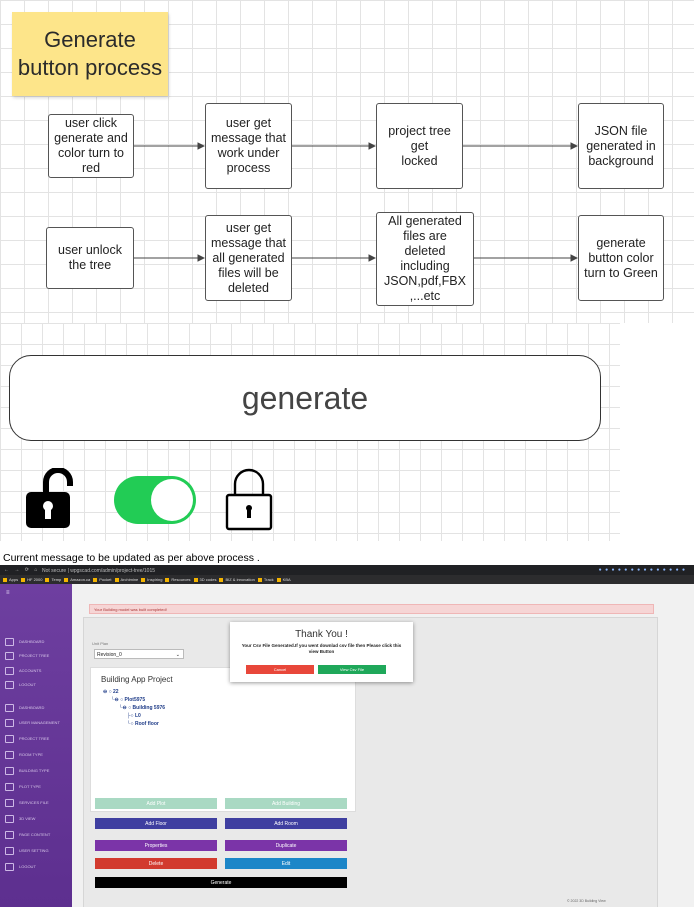 The width and height of the screenshot is (694, 907). What do you see at coordinates (77, 579) in the screenshot?
I see `bookmark-item: Amazon.ca` at bounding box center [77, 579].